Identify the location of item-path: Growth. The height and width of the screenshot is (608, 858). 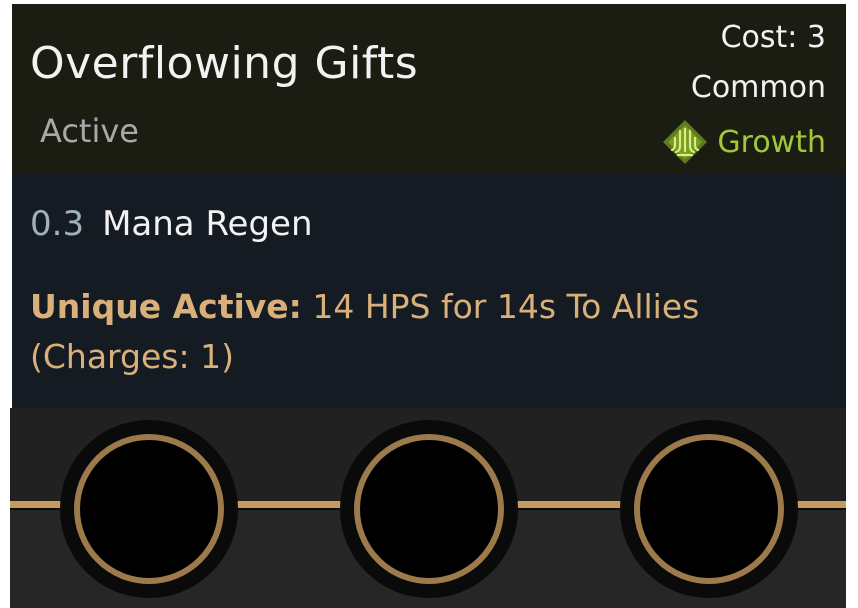
(743, 142).